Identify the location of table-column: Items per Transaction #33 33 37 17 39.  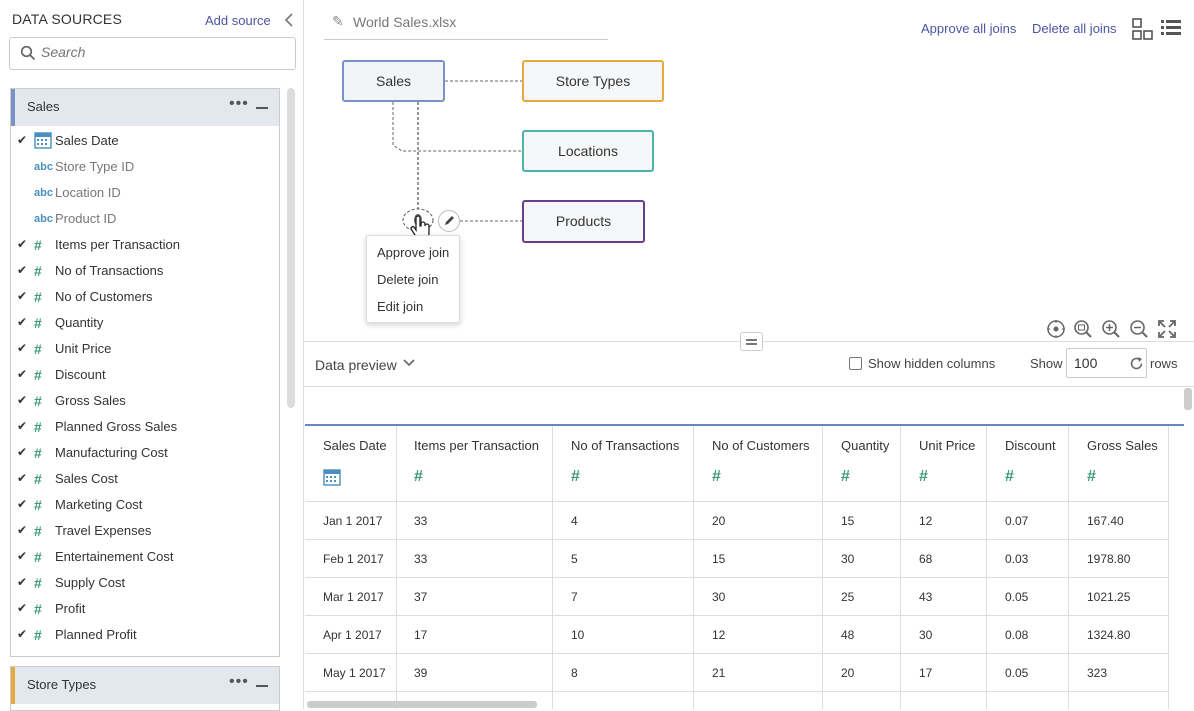
(474, 567).